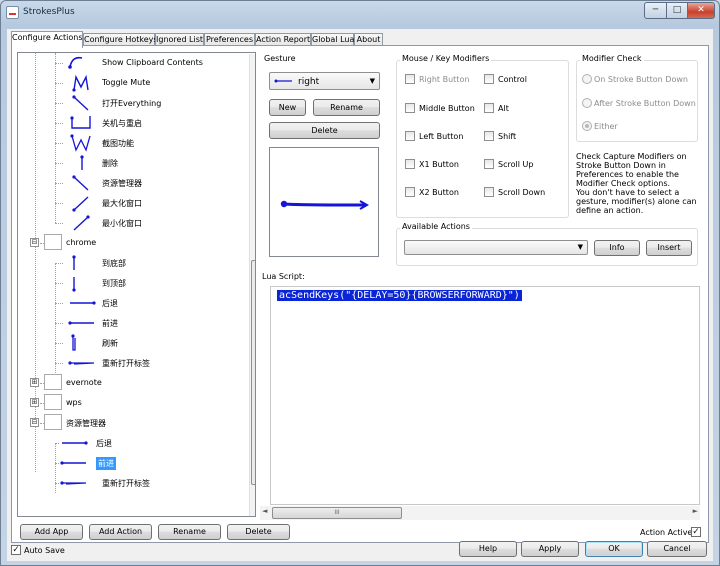 The height and width of the screenshot is (566, 720). I want to click on tree-item: Toggle Mute, so click(133, 83).